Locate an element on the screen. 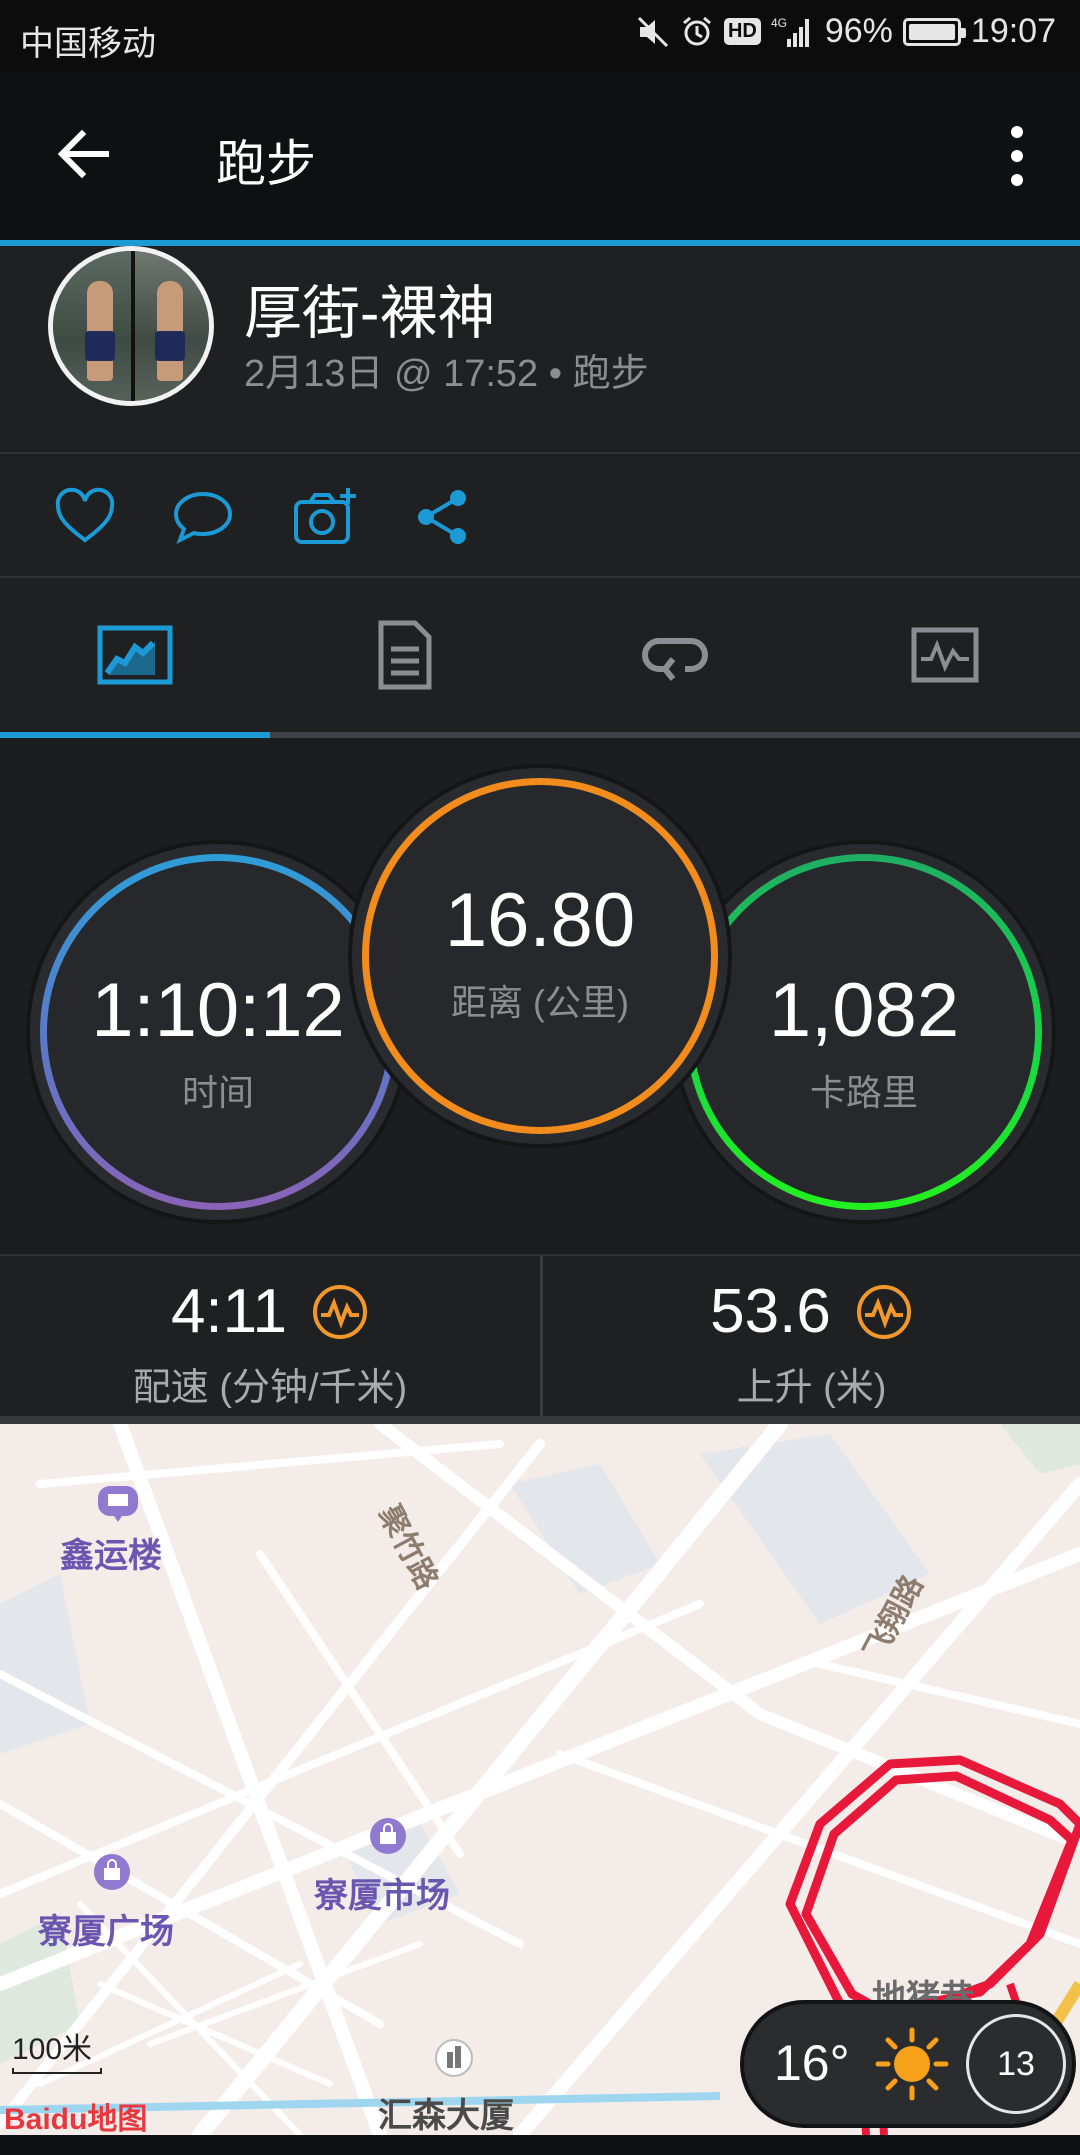  time-ring: 1:10:12 时间 is located at coordinates (218, 1032).